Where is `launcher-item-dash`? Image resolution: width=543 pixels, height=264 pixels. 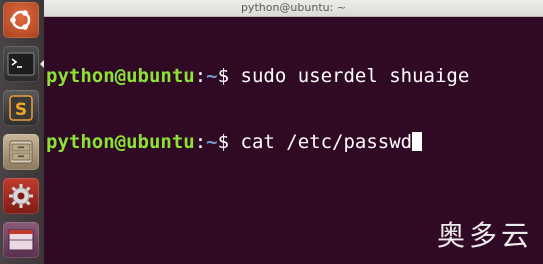 launcher-item-dash is located at coordinates (21, 20).